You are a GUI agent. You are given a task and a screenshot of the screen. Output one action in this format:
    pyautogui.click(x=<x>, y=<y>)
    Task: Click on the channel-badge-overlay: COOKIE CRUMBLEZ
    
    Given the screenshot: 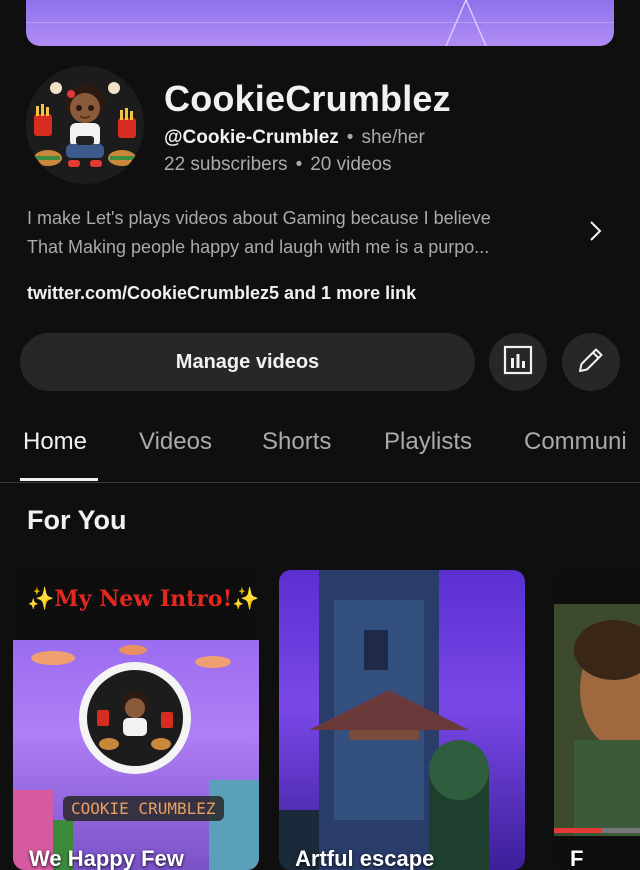 What is the action you would take?
    pyautogui.click(x=143, y=808)
    